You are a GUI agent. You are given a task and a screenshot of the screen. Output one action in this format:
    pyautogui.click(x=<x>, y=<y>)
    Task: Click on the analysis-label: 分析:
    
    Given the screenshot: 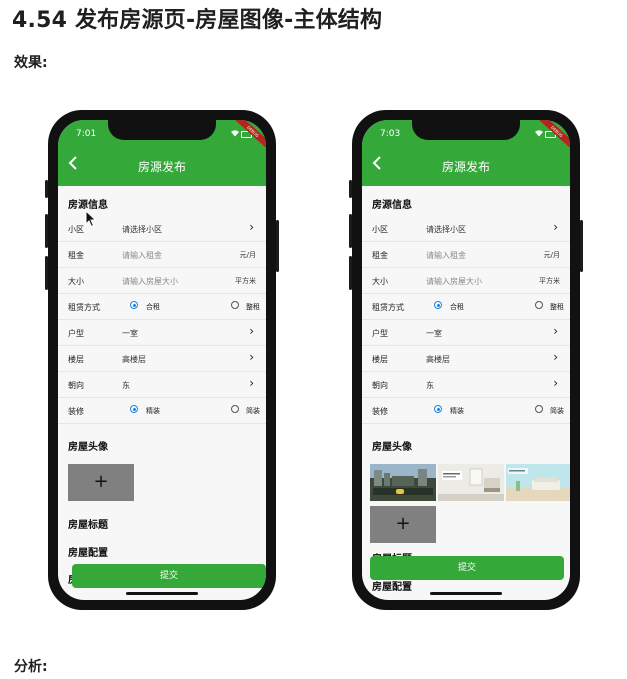 What is the action you would take?
    pyautogui.click(x=31, y=667)
    